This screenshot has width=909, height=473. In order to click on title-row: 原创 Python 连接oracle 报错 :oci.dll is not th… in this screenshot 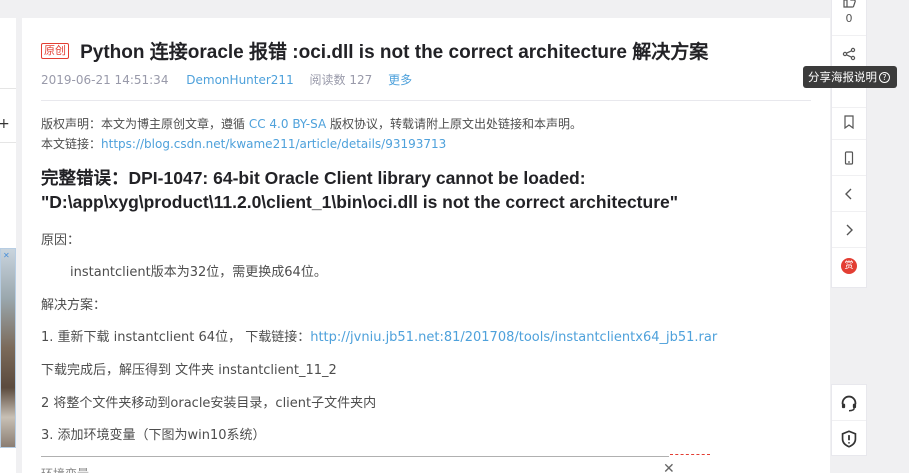, I will do `click(421, 51)`.